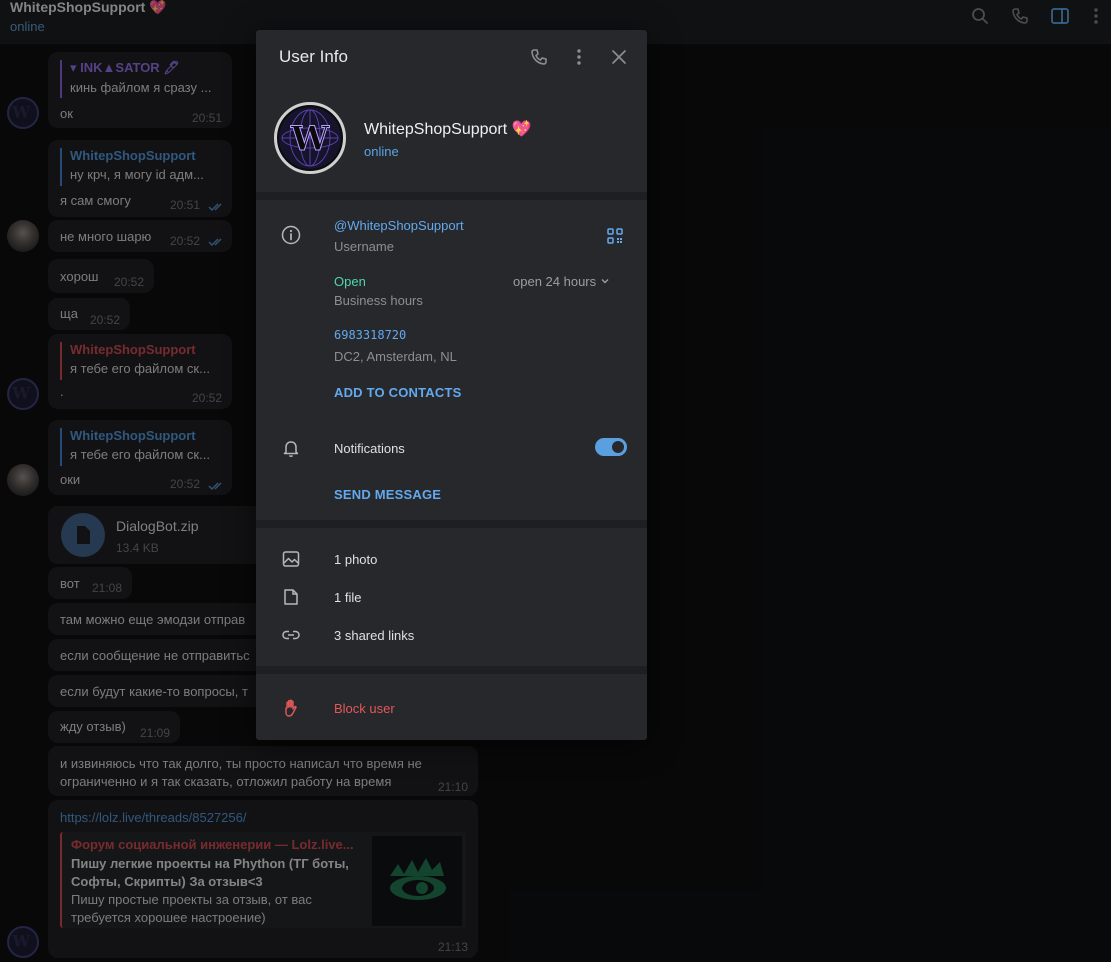 The width and height of the screenshot is (1111, 962). What do you see at coordinates (355, 559) in the screenshot?
I see `photos-link: 1 photo` at bounding box center [355, 559].